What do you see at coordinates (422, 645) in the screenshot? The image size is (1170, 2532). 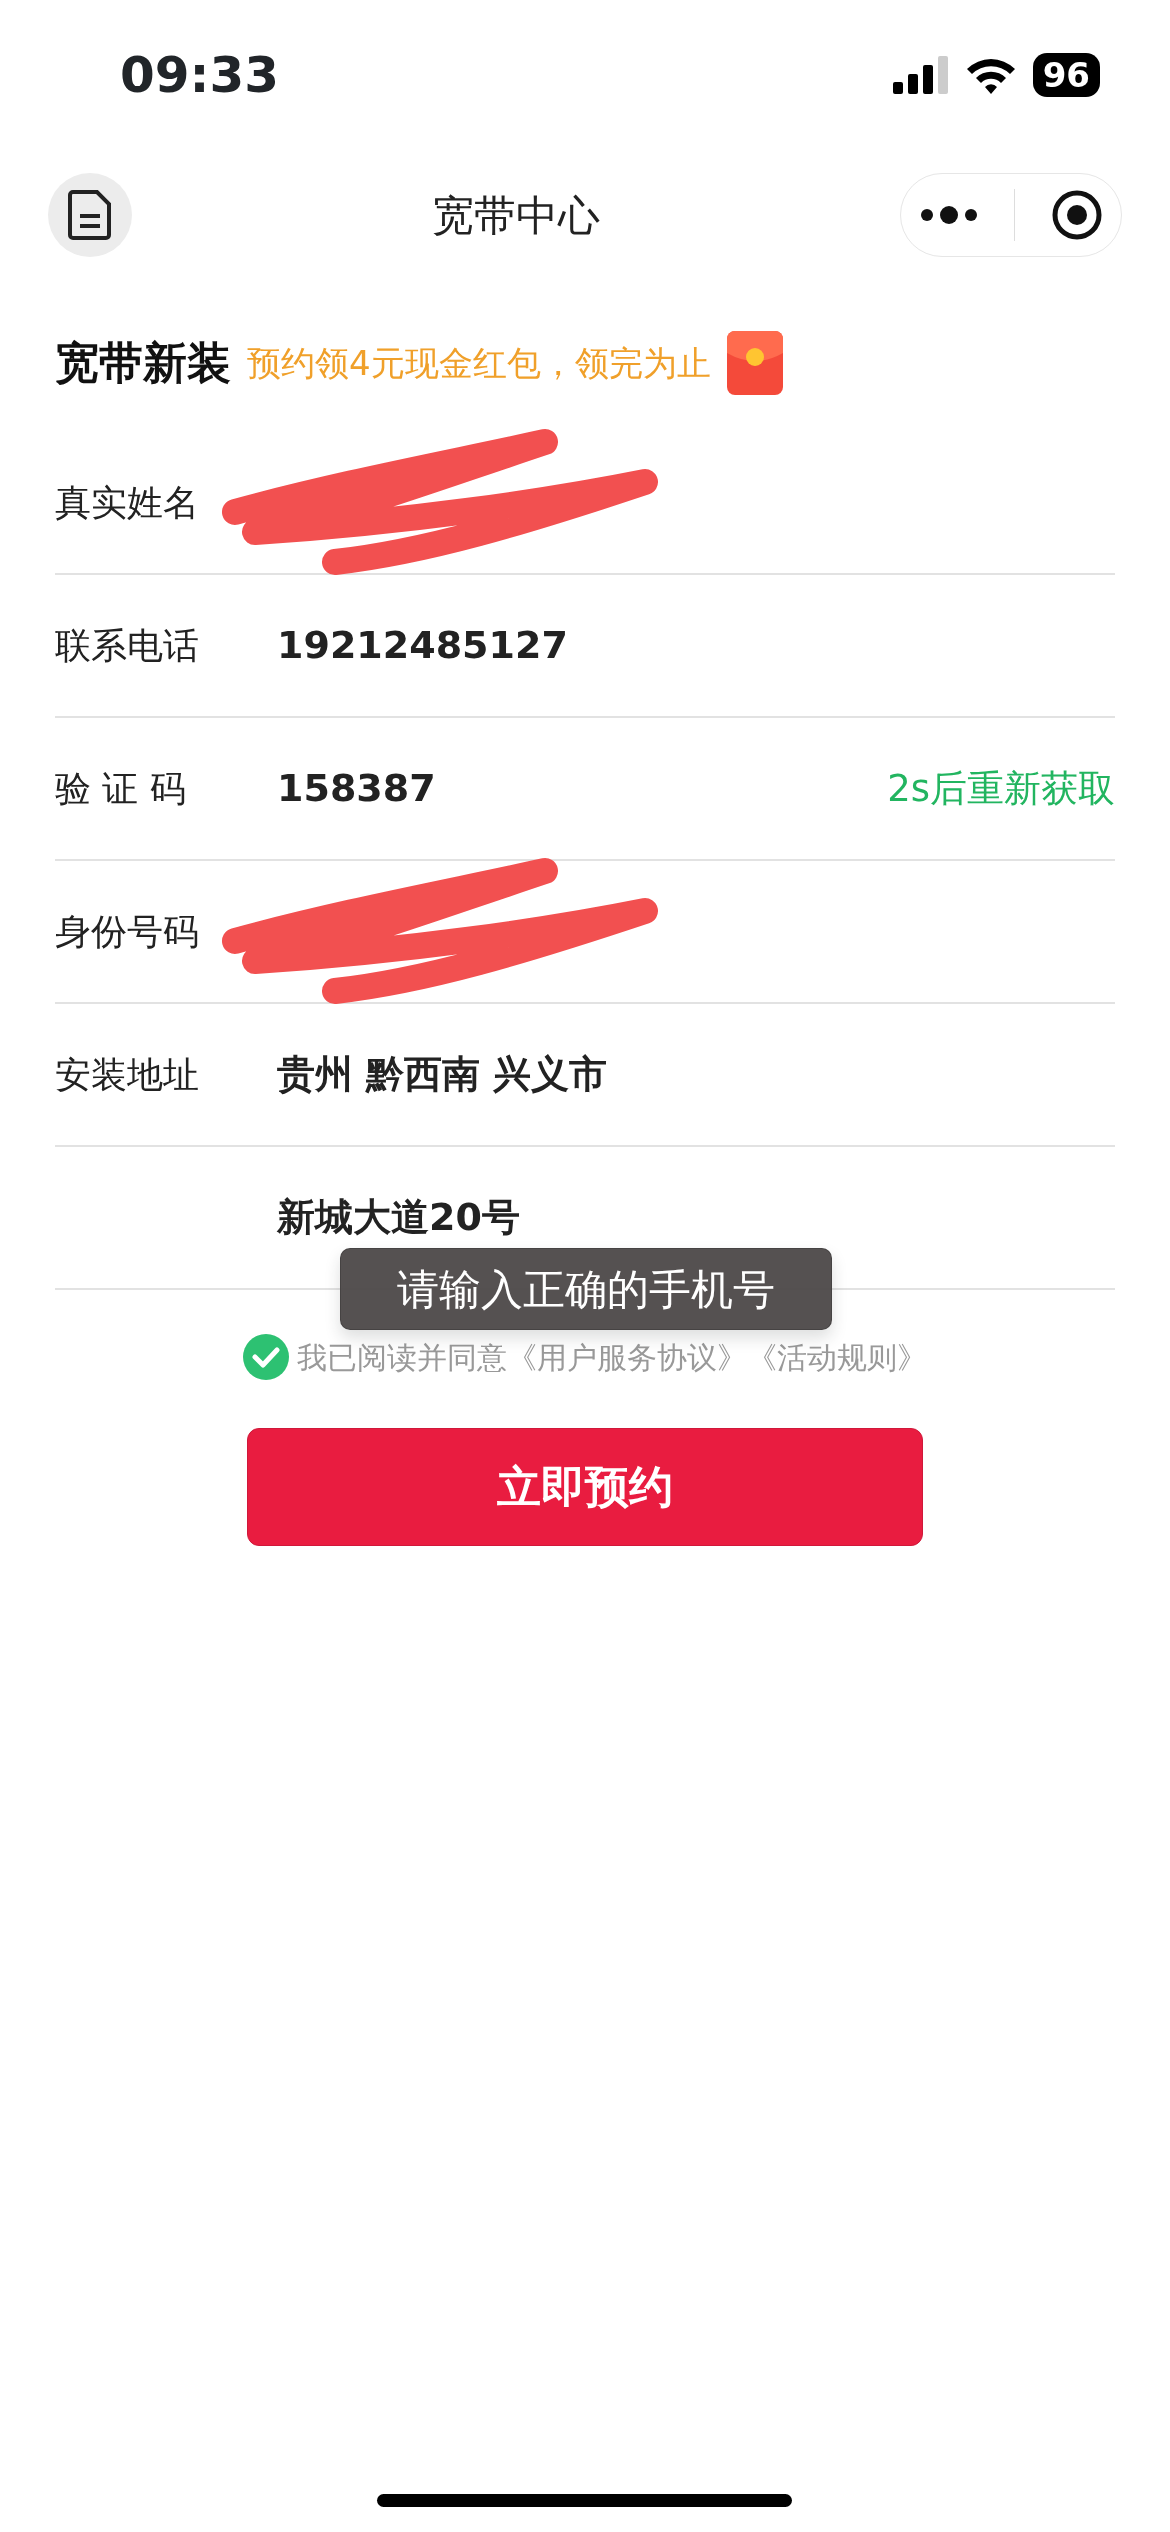 I see `field-value: 19212485127` at bounding box center [422, 645].